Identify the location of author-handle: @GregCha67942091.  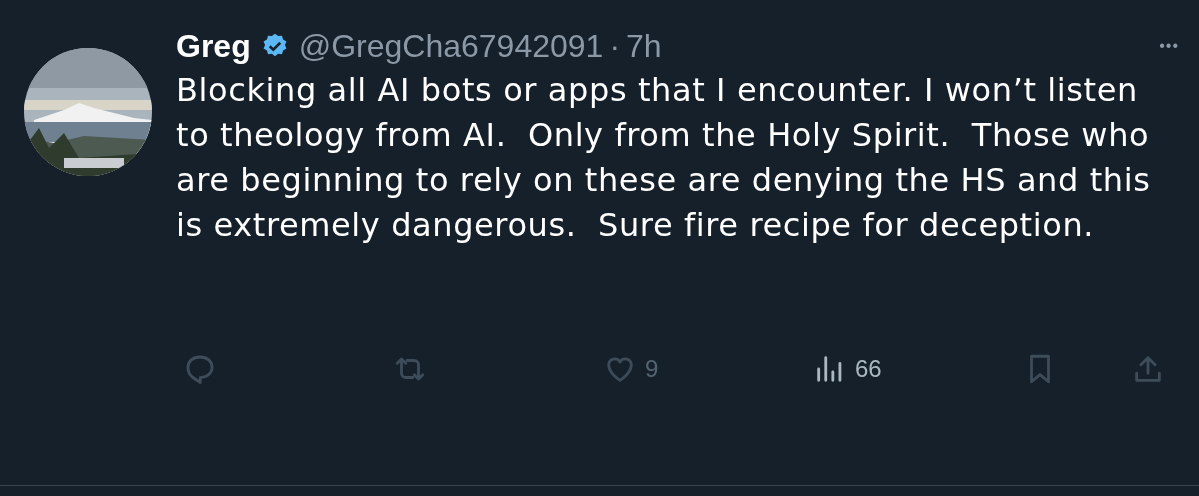
(451, 46).